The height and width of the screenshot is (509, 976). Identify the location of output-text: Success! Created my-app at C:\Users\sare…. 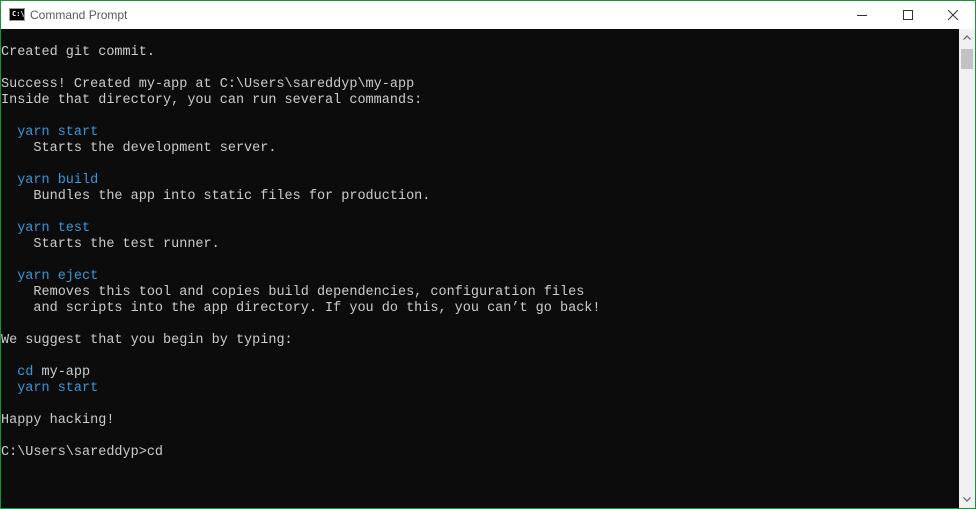
(208, 84).